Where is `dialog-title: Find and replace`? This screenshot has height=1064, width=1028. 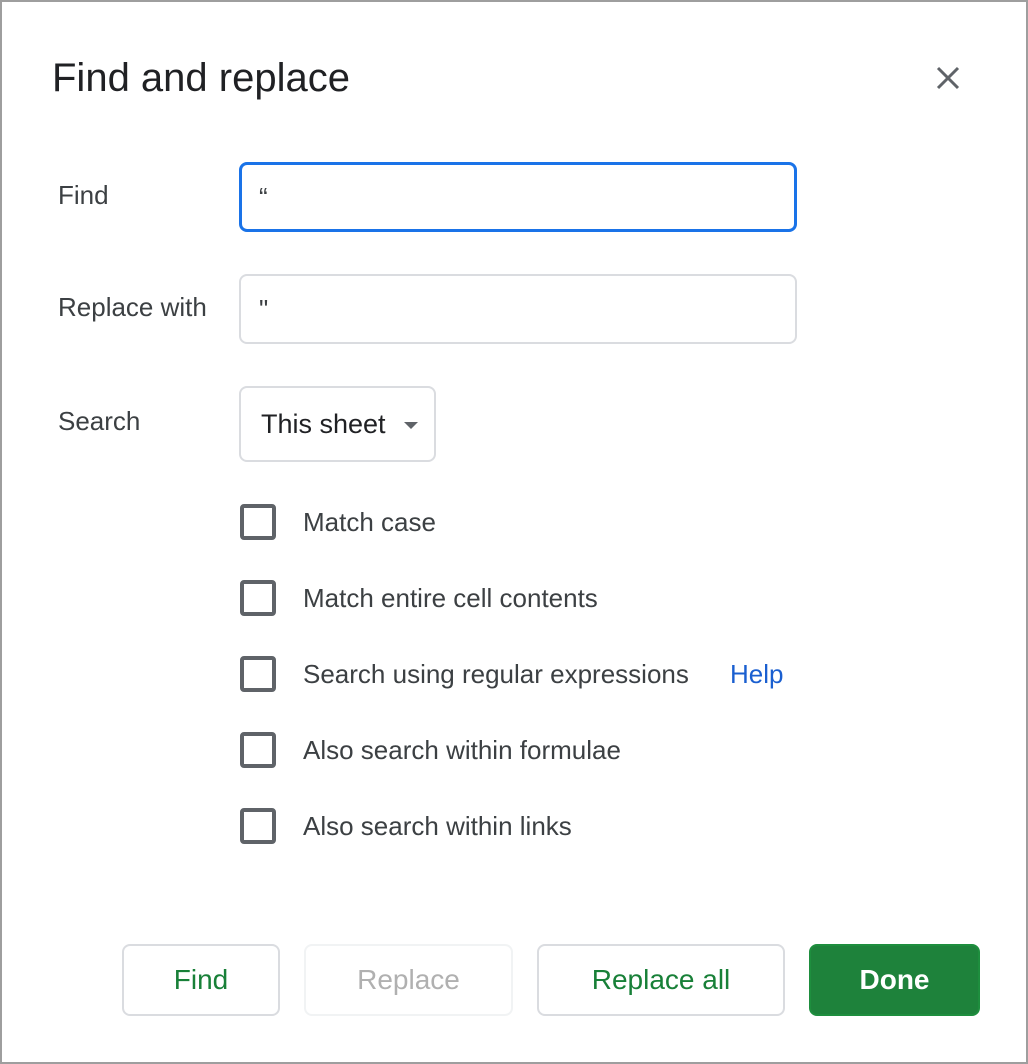
dialog-title: Find and replace is located at coordinates (201, 78).